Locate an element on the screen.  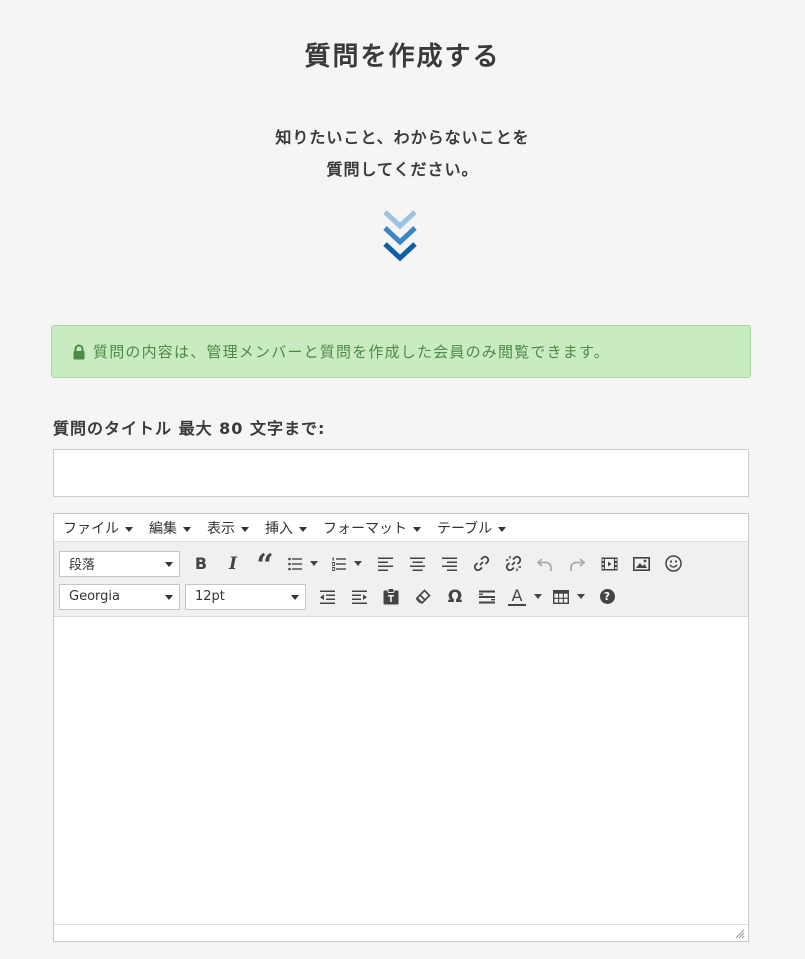
help-button: ? is located at coordinates (607, 597).